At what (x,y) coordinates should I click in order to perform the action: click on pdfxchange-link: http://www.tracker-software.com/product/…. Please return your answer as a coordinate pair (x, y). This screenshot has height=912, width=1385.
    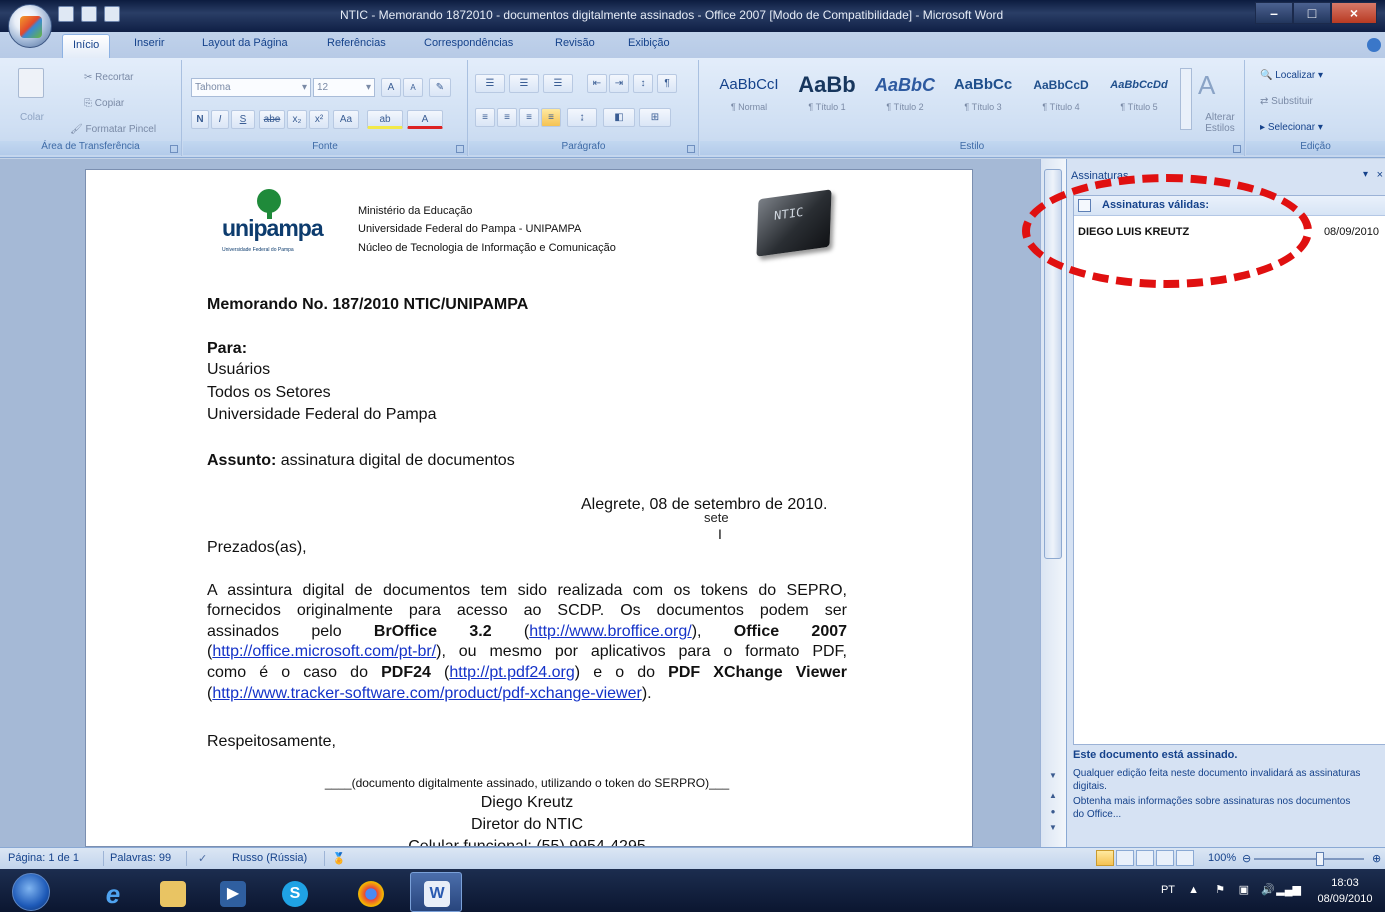
    Looking at the image, I should click on (427, 693).